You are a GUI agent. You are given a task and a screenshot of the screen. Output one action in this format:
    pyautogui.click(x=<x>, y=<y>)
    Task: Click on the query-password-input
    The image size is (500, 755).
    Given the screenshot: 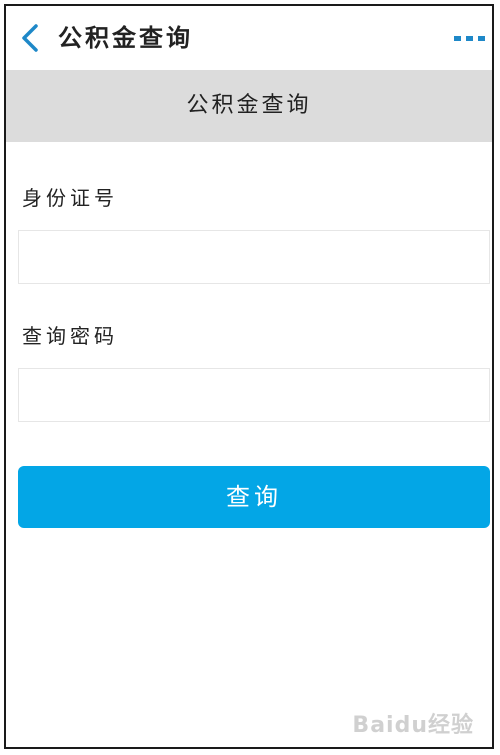 What is the action you would take?
    pyautogui.click(x=254, y=395)
    